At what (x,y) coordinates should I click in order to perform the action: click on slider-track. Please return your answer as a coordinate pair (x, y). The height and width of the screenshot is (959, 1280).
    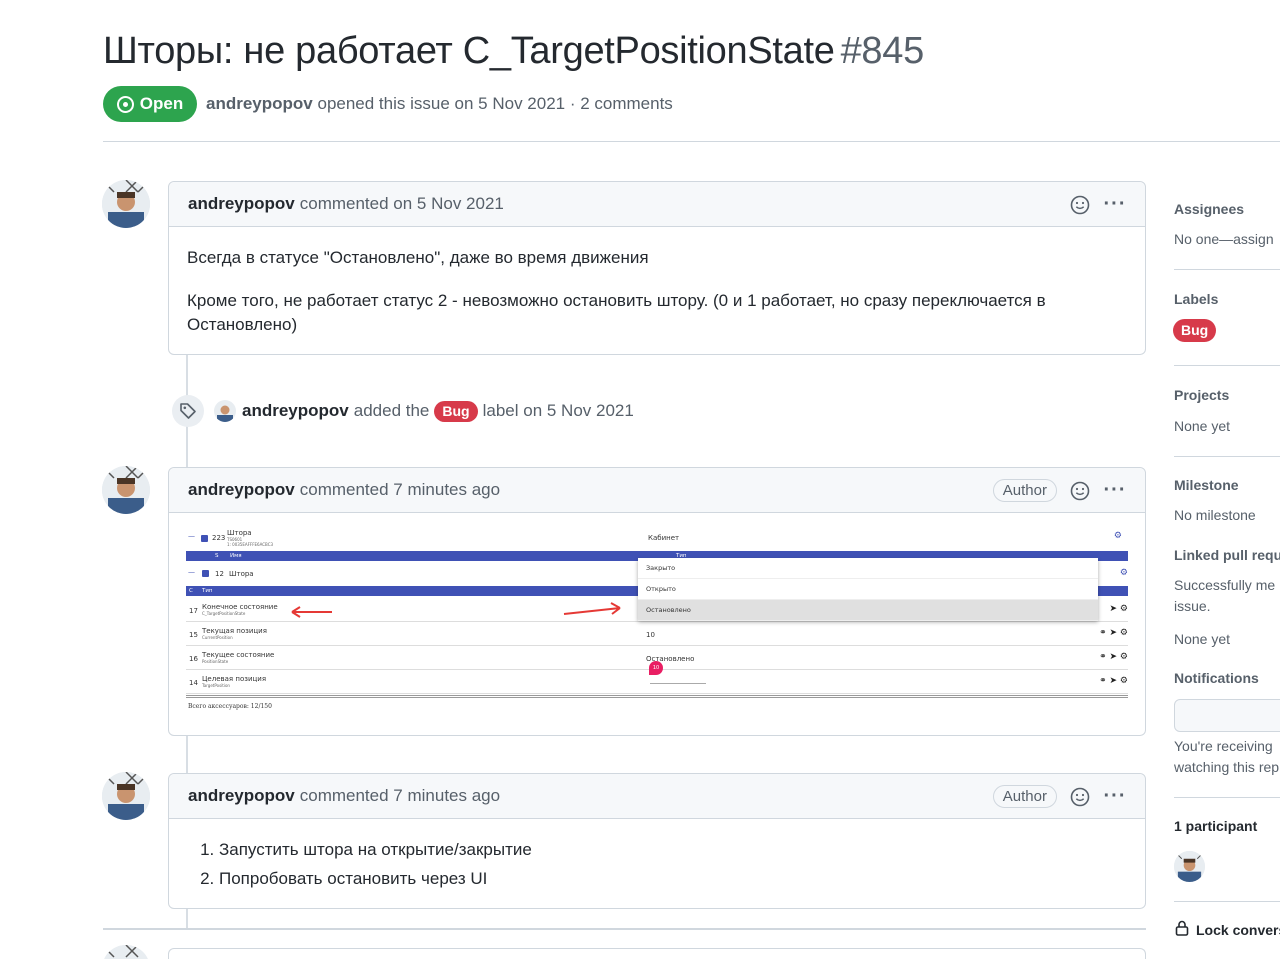
    Looking at the image, I should click on (678, 683).